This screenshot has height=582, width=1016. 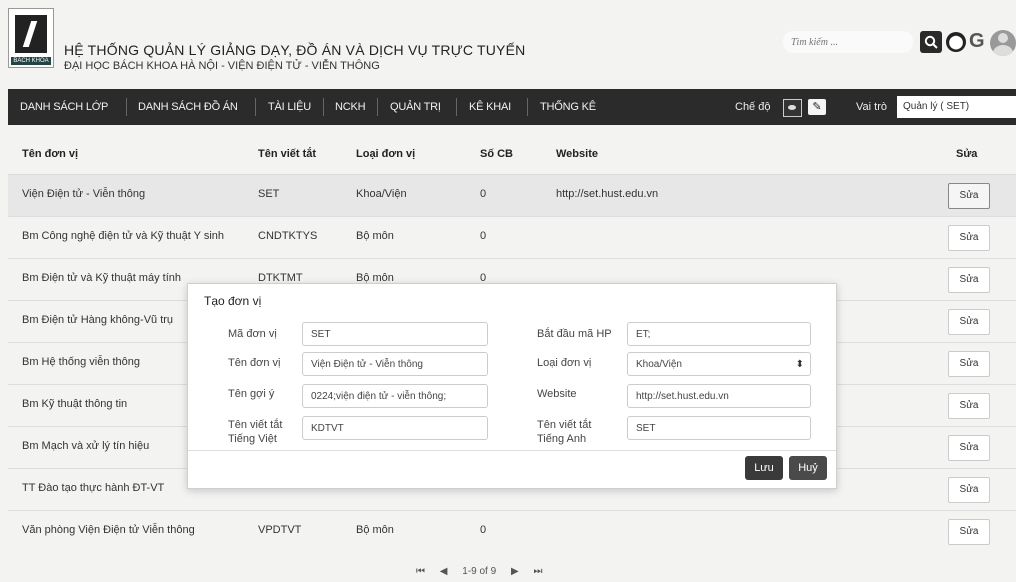 What do you see at coordinates (871, 107) in the screenshot?
I see `role-label: Vai trò` at bounding box center [871, 107].